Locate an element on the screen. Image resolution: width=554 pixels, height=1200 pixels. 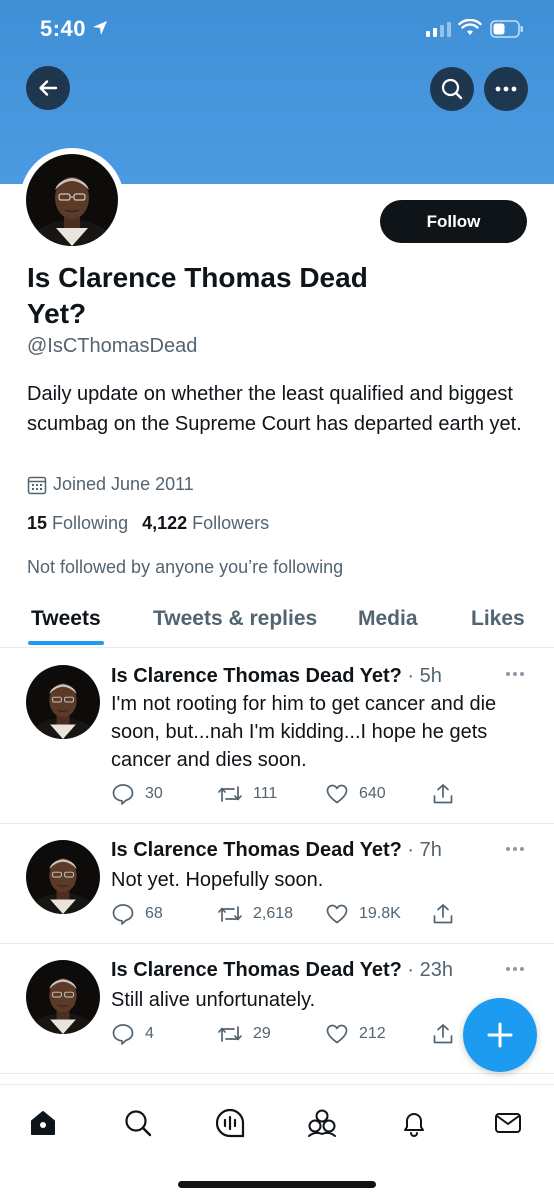
back-button is located at coordinates (48, 88).